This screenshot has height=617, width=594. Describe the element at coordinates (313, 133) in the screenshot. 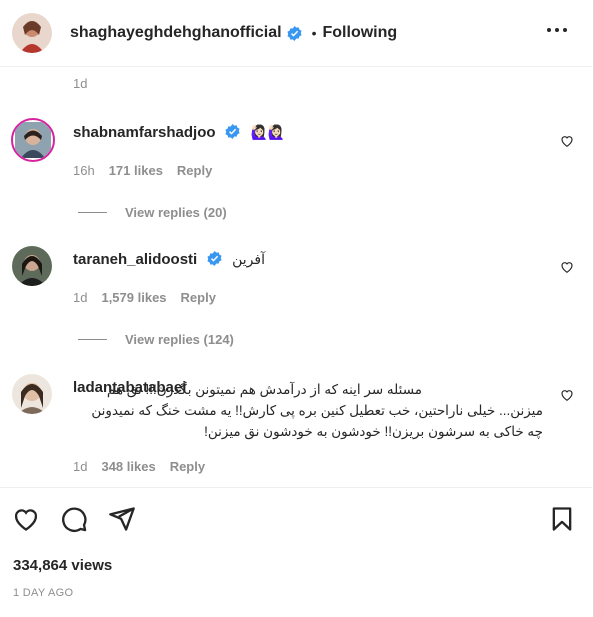

I see `comment-body: shabnamfarshadjoo 🙋🏻‍♀️🙋🏻‍♀️` at that location.